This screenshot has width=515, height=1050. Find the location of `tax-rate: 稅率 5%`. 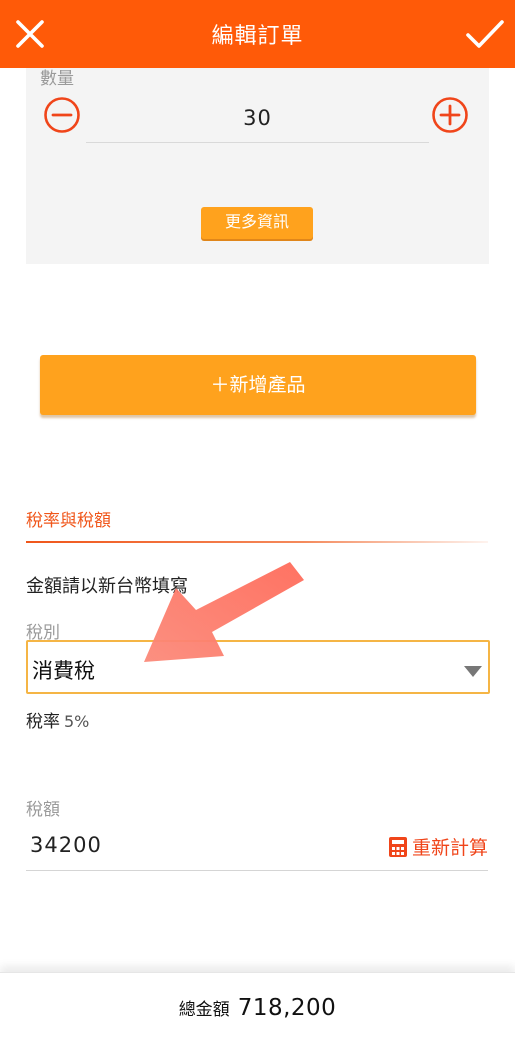

tax-rate: 稅率 5% is located at coordinates (57, 719).